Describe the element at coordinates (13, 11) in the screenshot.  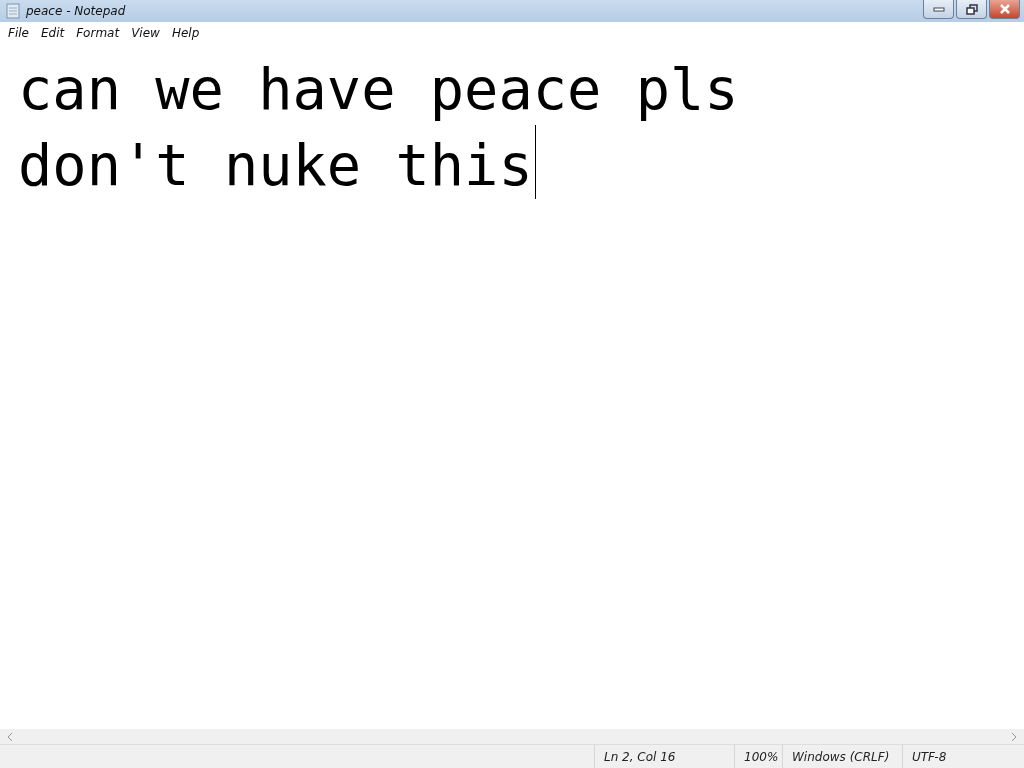
I see `notepad-icon` at that location.